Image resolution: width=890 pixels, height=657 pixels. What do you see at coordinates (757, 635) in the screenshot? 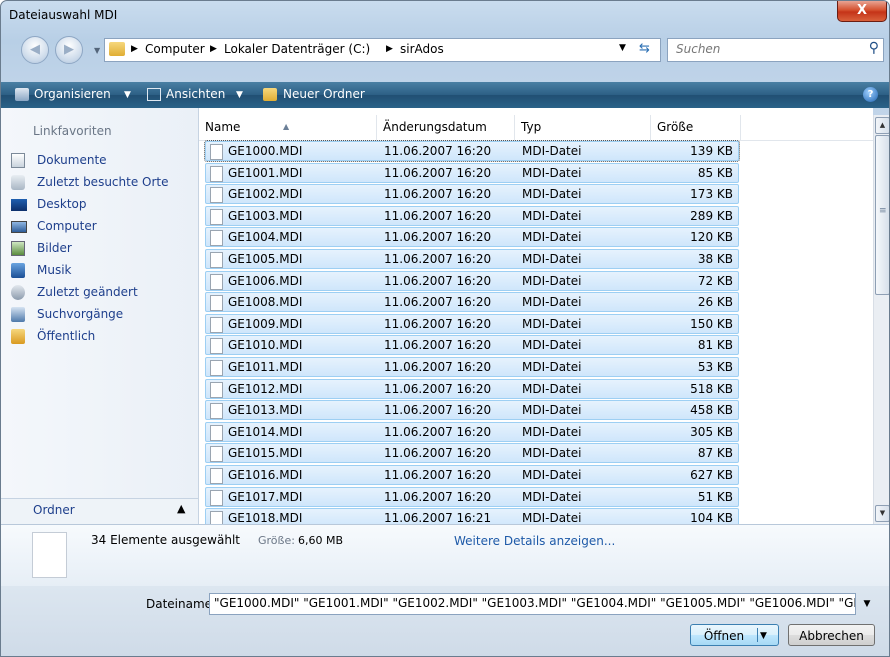
I see `split-divider` at bounding box center [757, 635].